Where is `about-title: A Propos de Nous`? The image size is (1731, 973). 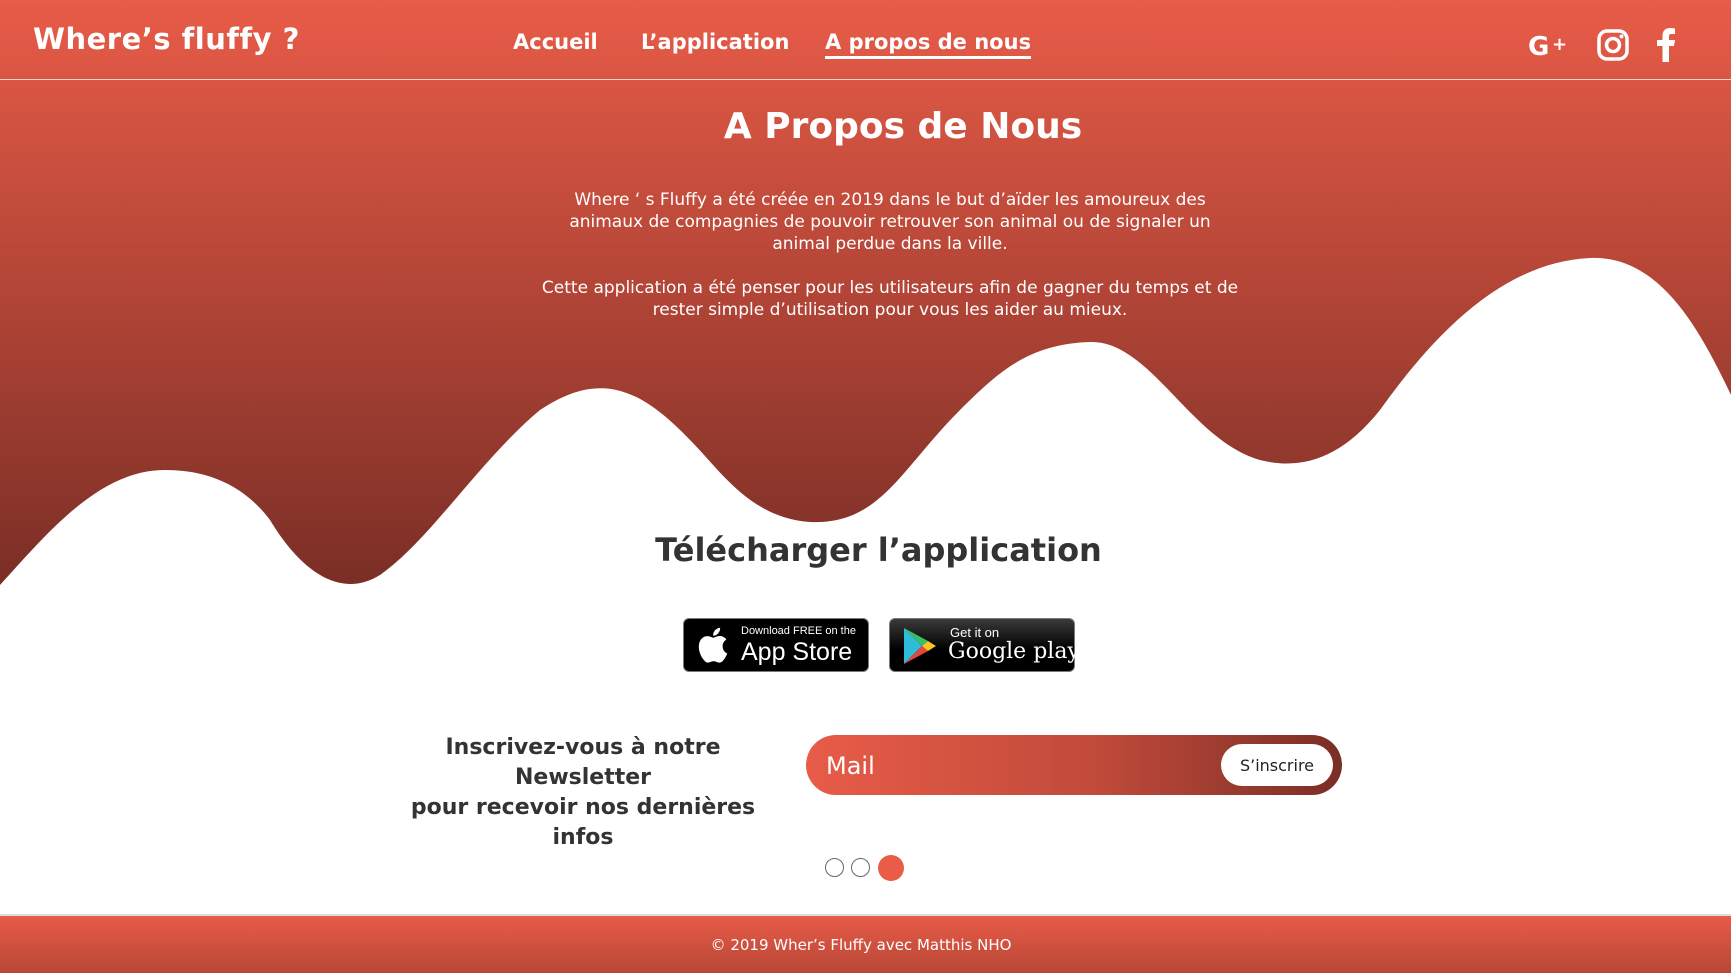
about-title: A Propos de Nous is located at coordinates (903, 126).